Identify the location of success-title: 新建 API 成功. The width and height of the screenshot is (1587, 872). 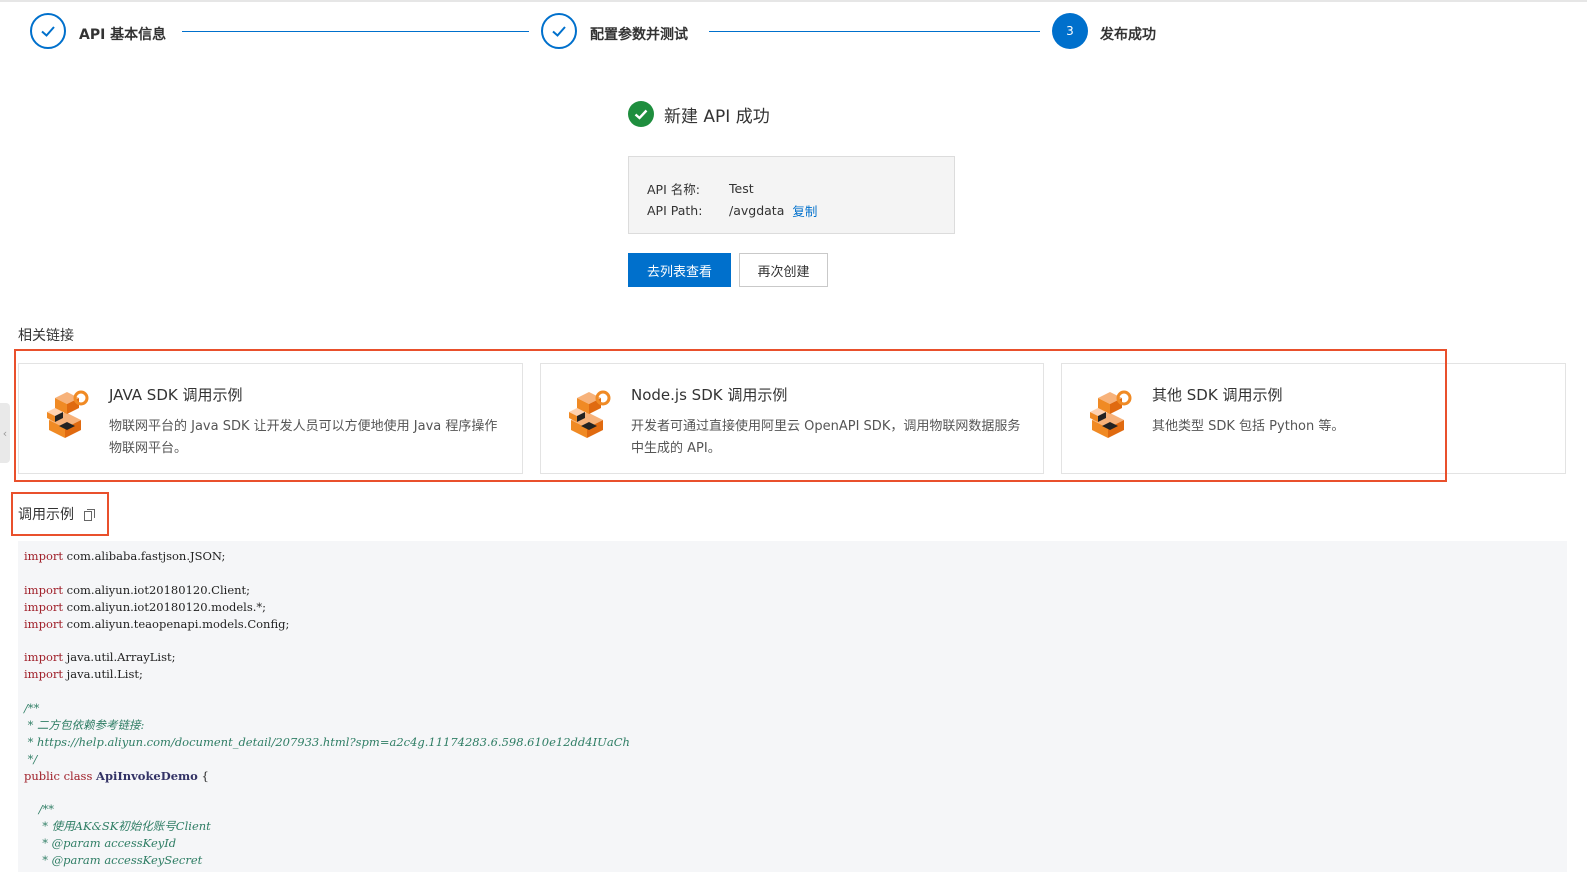
(699, 114).